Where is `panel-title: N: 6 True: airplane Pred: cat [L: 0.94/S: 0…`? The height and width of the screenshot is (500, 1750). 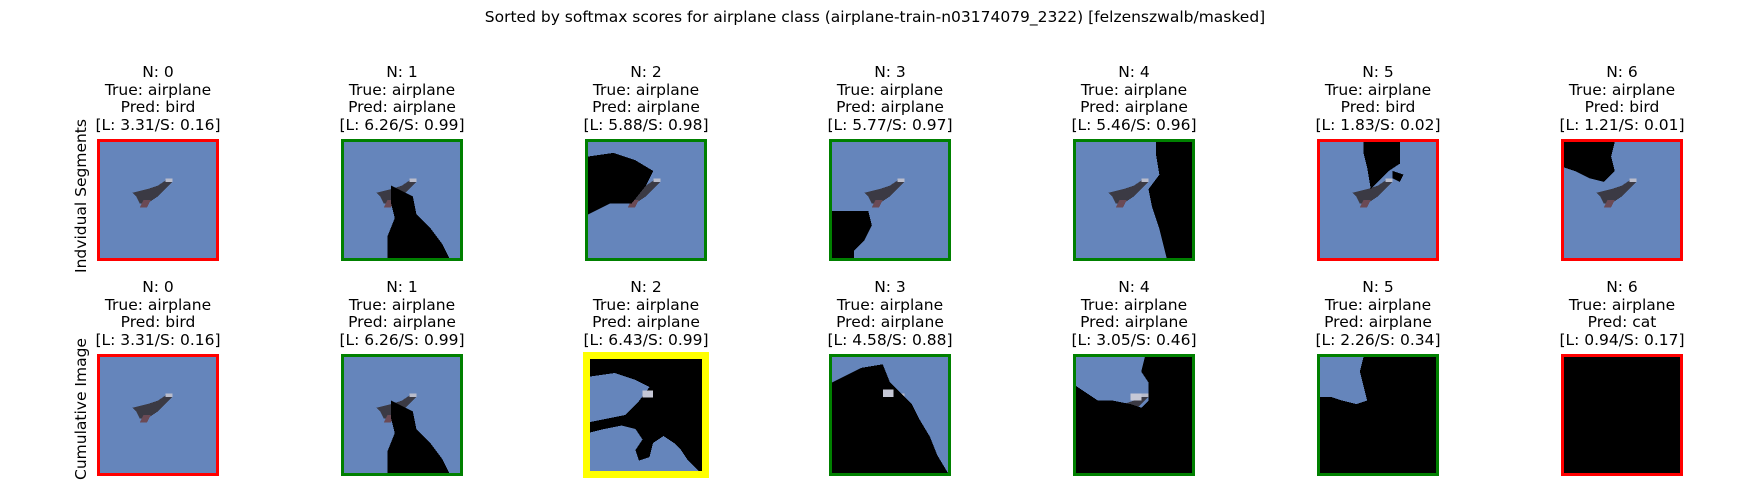
panel-title: N: 6 True: airplane Pred: cat [L: 0.94/S: 0… is located at coordinates (1622, 313).